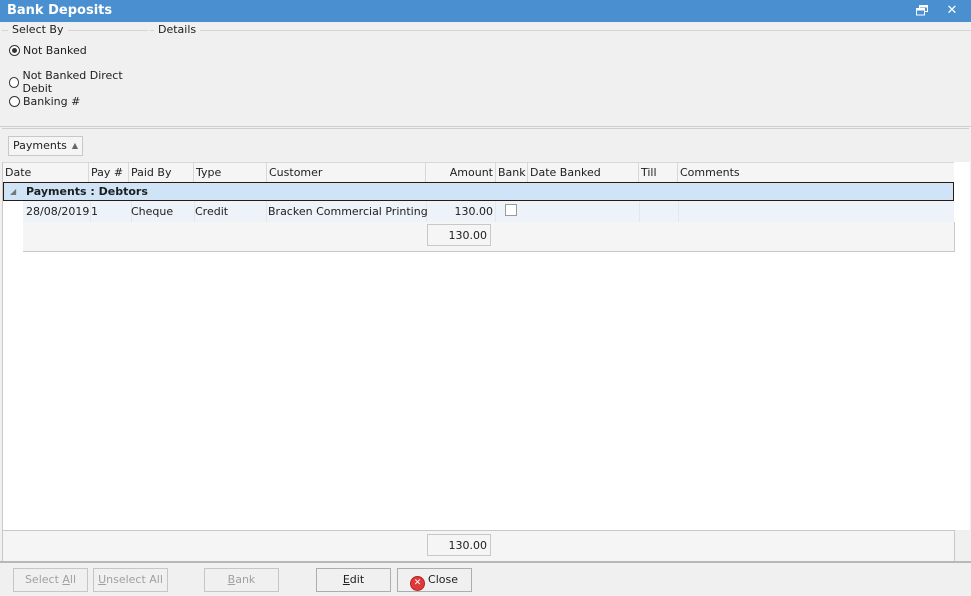 This screenshot has height=596, width=971. I want to click on group-row-label: Payments : Debtors, so click(87, 191).